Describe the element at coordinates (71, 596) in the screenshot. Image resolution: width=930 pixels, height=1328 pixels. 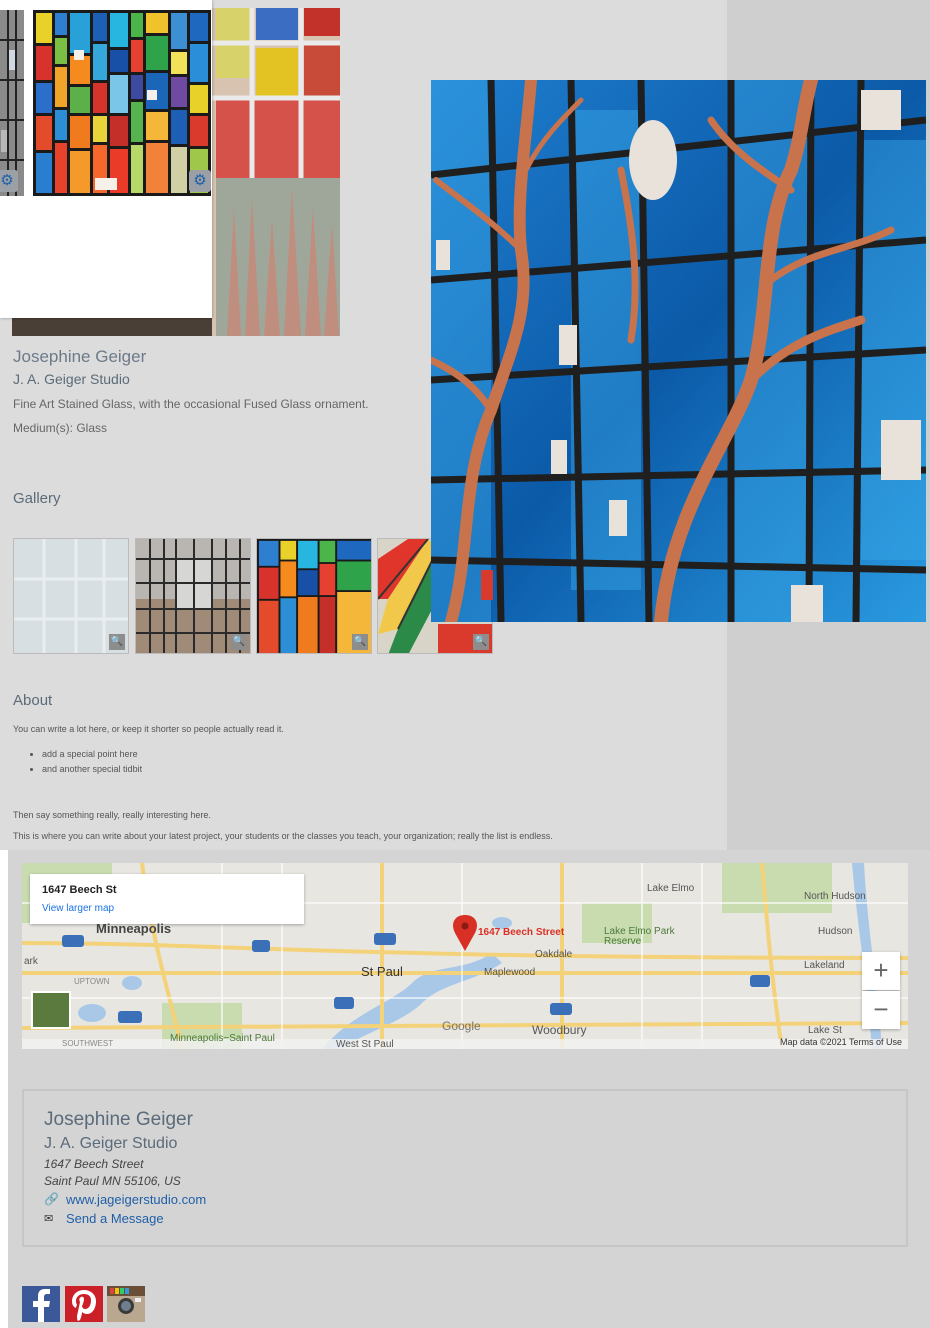
I see `gallery-thumb-1: 🔍` at that location.